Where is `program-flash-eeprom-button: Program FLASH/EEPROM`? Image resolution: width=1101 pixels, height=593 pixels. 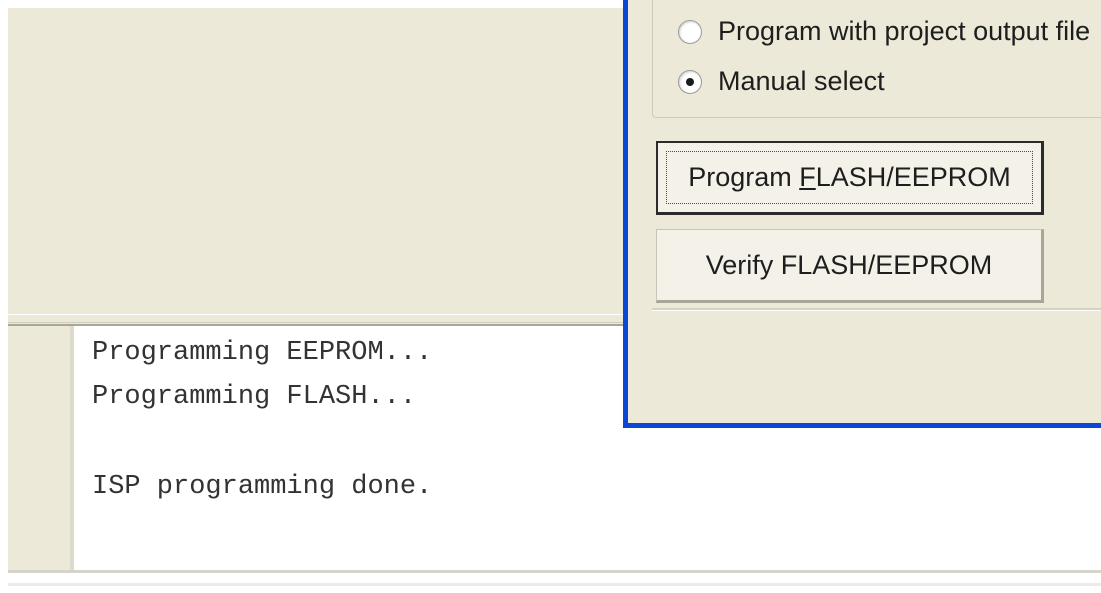
program-flash-eeprom-button: Program FLASH/EEPROM is located at coordinates (850, 178).